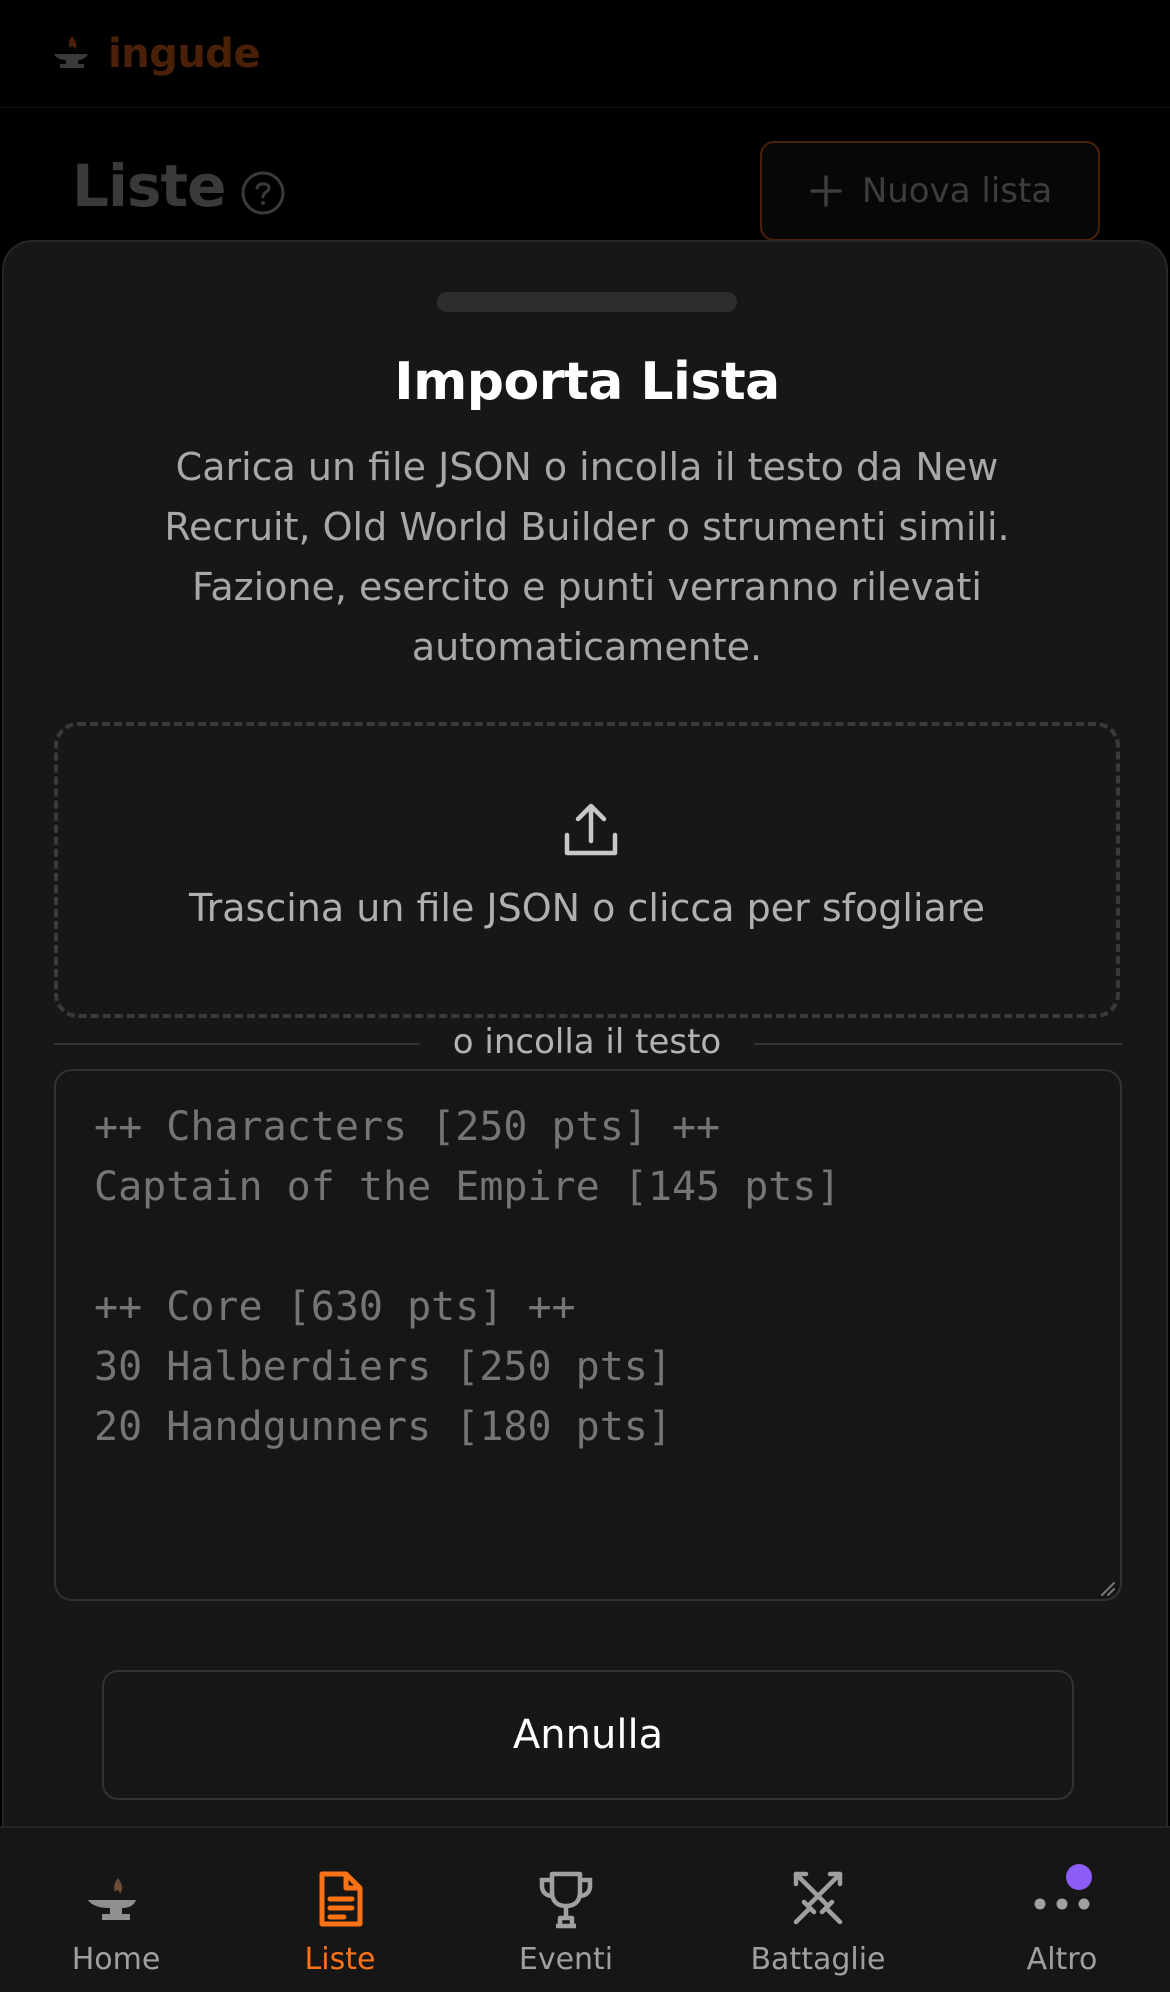  I want to click on nav-item-liste: Liste, so click(340, 1910).